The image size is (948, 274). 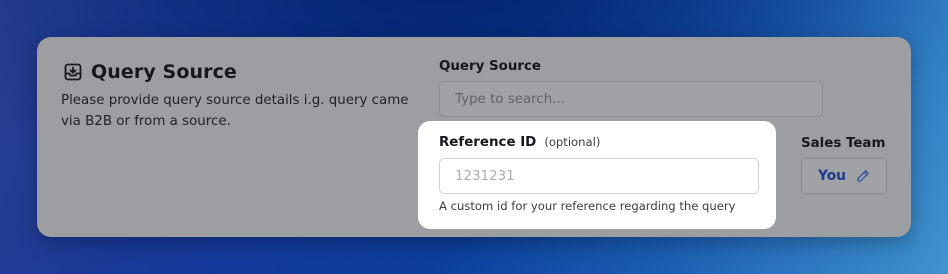 I want to click on query-source-label: Query Source, so click(x=490, y=66).